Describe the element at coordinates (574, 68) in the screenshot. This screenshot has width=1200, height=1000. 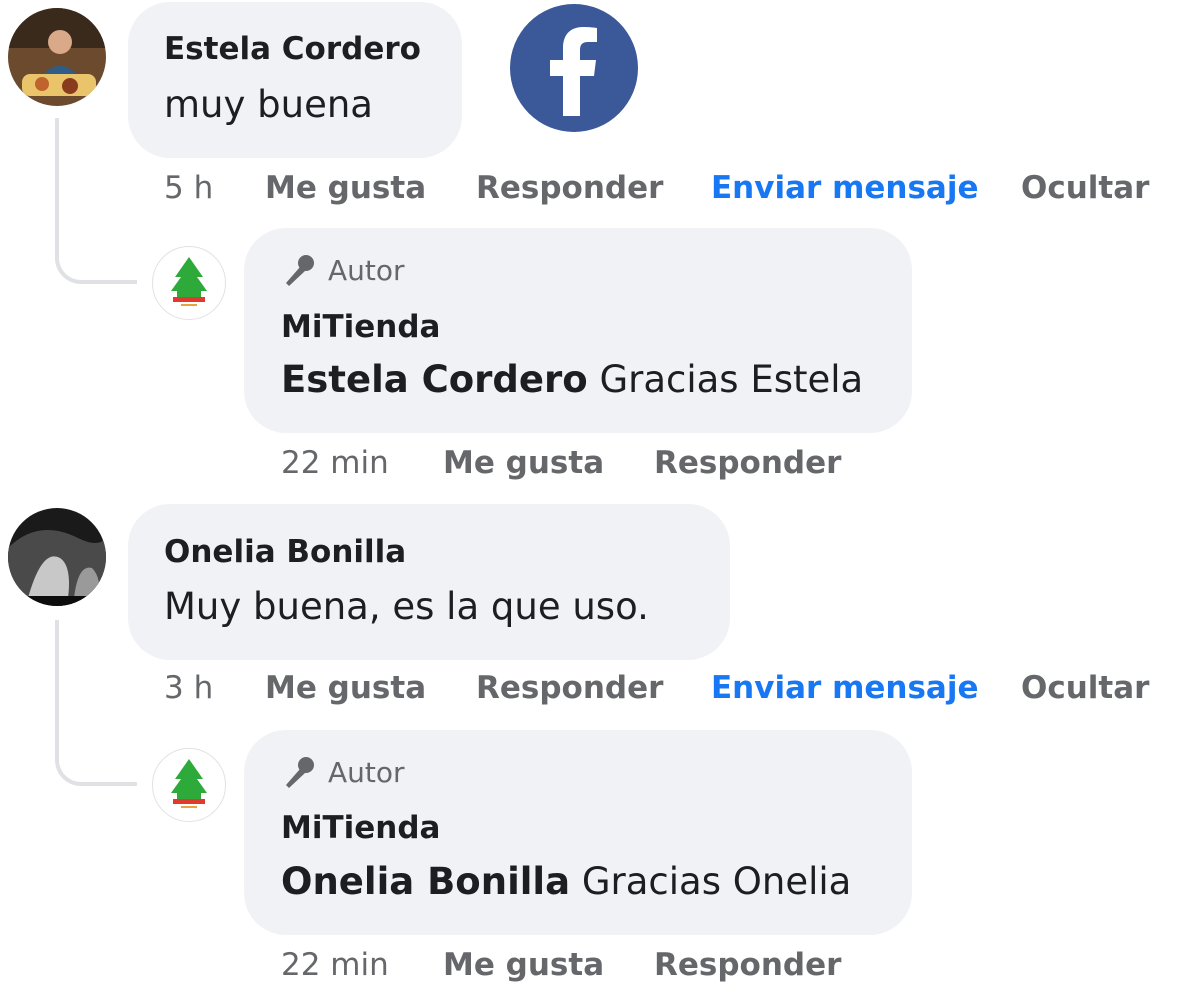
I see `facebook-logo-icon` at that location.